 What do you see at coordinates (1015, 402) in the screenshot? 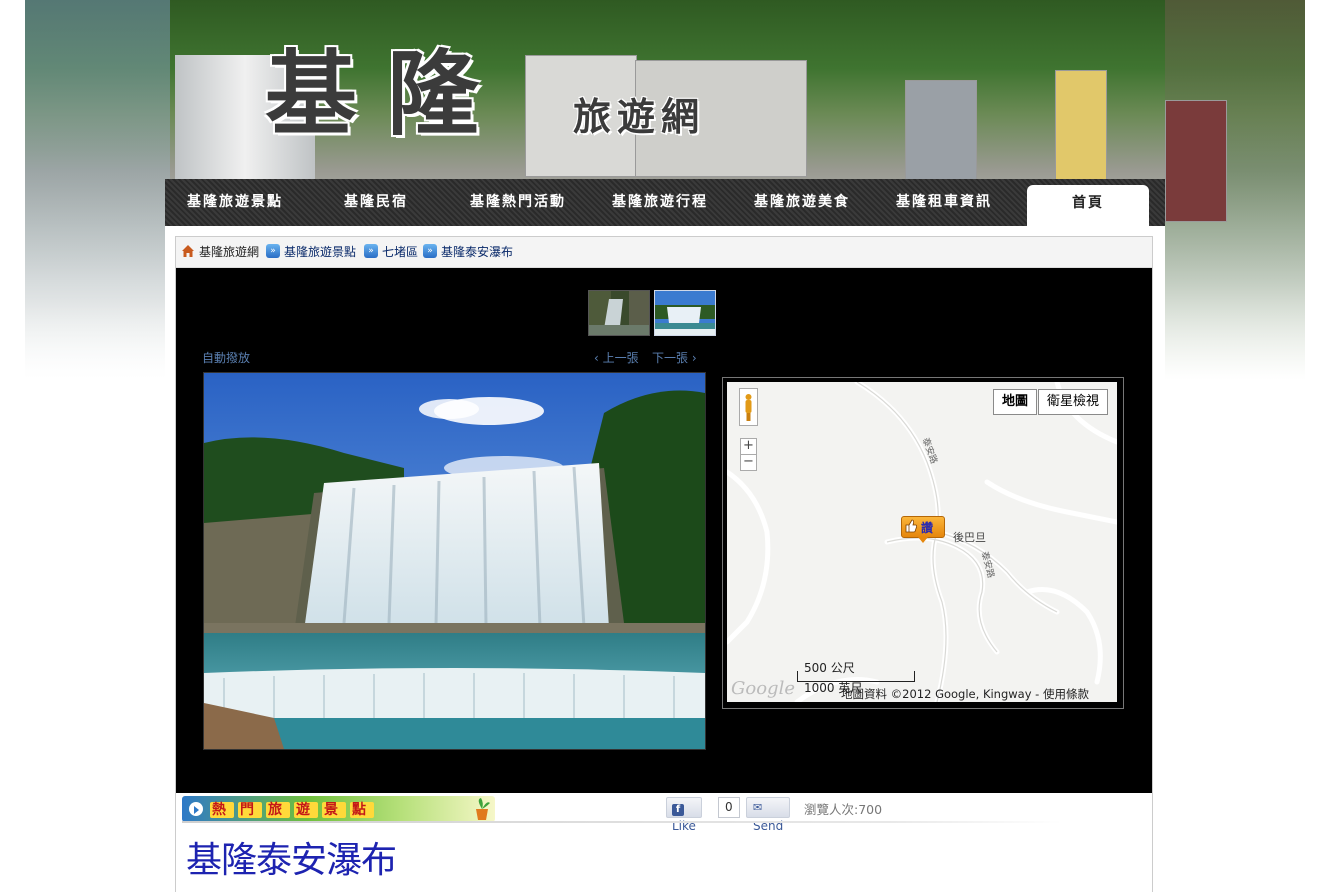
I see `map-type-map-button: 地圖` at bounding box center [1015, 402].